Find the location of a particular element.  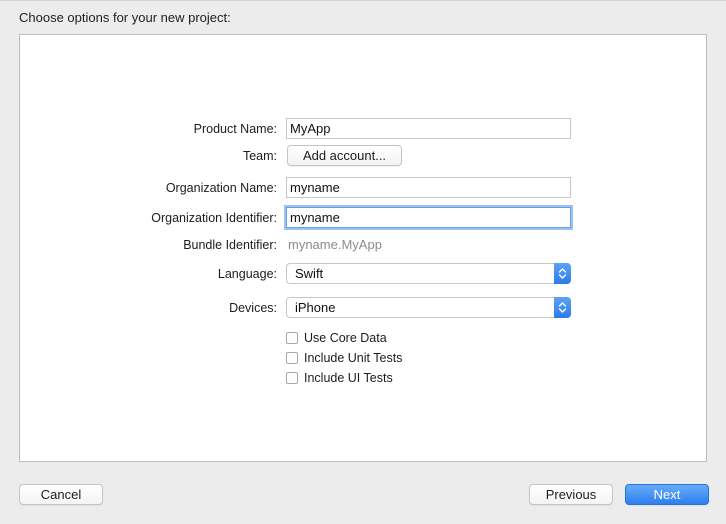

include-ui-tests-label: Include UI Tests is located at coordinates (348, 378).